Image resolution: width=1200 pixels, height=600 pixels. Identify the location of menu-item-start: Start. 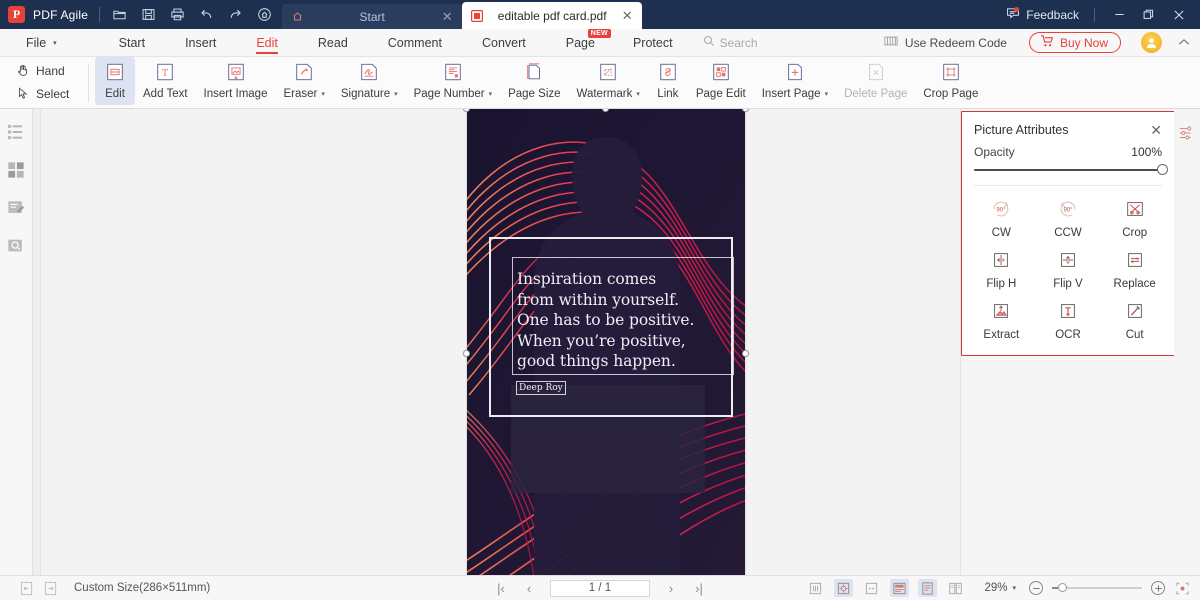
(132, 43).